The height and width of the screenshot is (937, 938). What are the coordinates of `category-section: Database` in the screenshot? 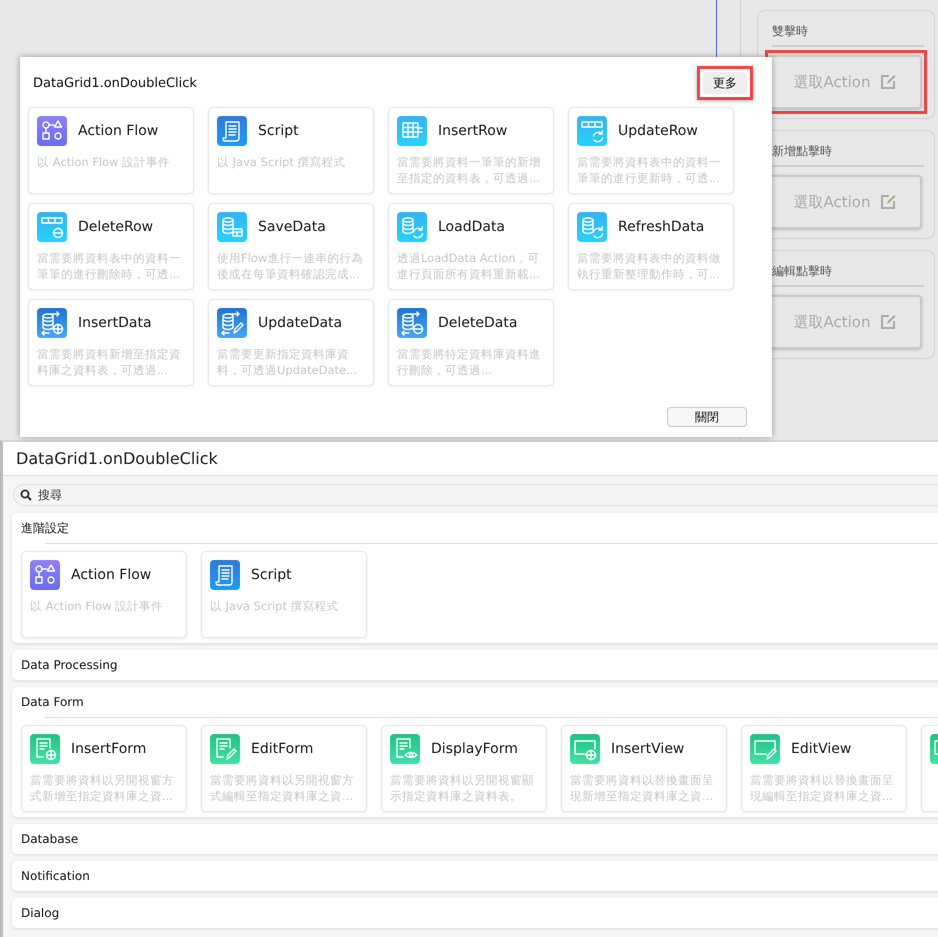 It's located at (475, 839).